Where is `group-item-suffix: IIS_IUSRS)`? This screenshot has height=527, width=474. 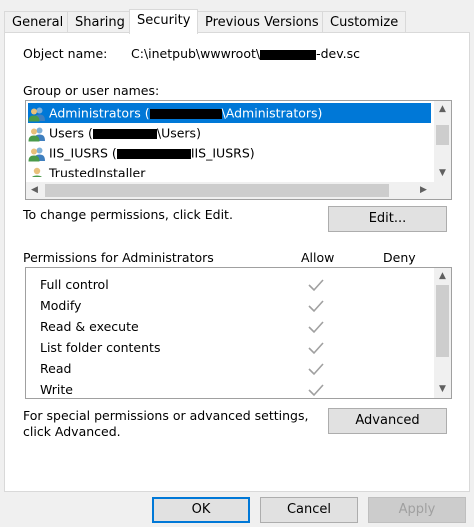 group-item-suffix: IIS_IUSRS) is located at coordinates (222, 153).